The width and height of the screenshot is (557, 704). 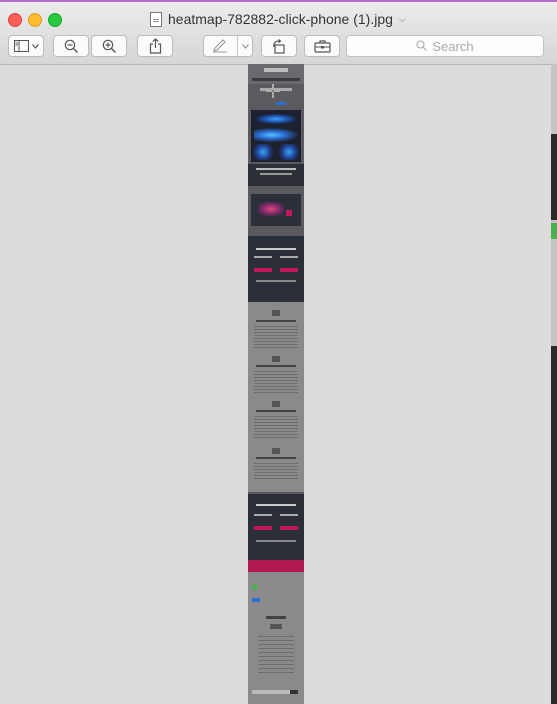 I want to click on doc-social-icons, so click(x=276, y=626).